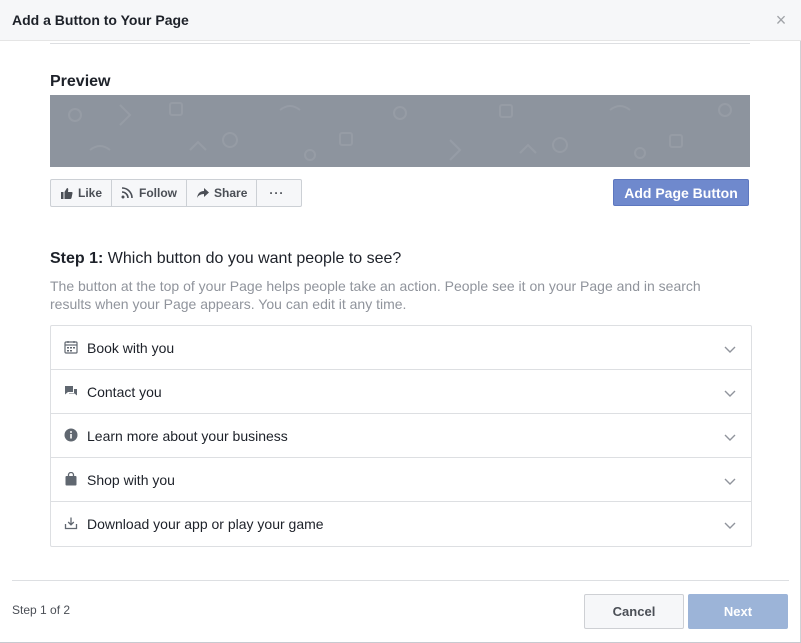 The width and height of the screenshot is (801, 643). Describe the element at coordinates (131, 347) in the screenshot. I see `option-label: Book with you` at that location.